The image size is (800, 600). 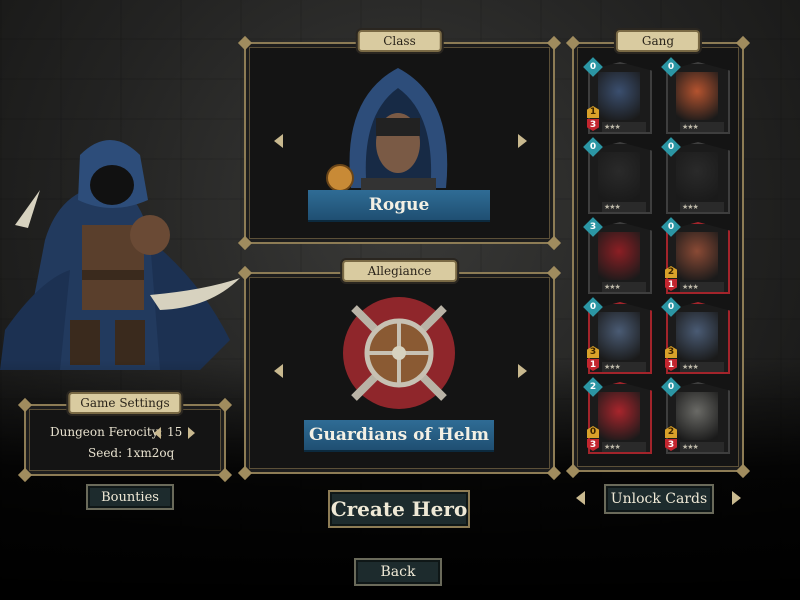 I want to click on card-cost-gem: 3, so click(x=593, y=227).